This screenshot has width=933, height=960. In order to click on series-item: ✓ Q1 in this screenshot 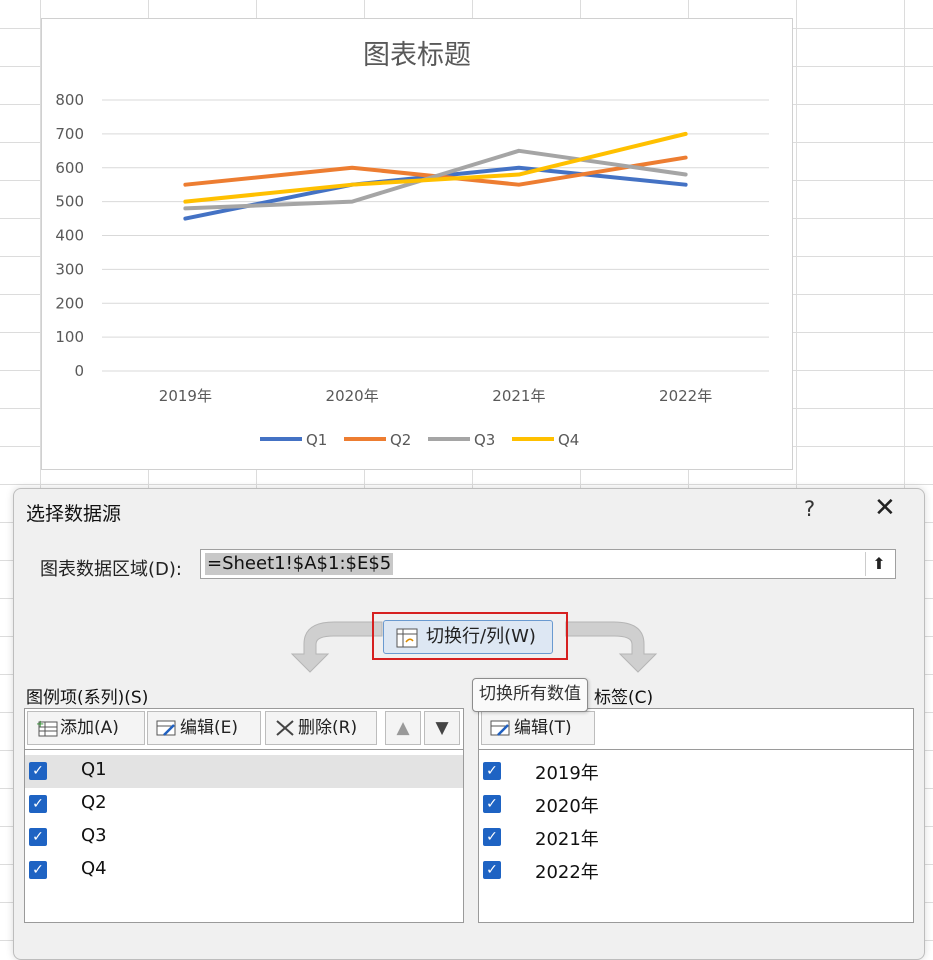, I will do `click(244, 771)`.